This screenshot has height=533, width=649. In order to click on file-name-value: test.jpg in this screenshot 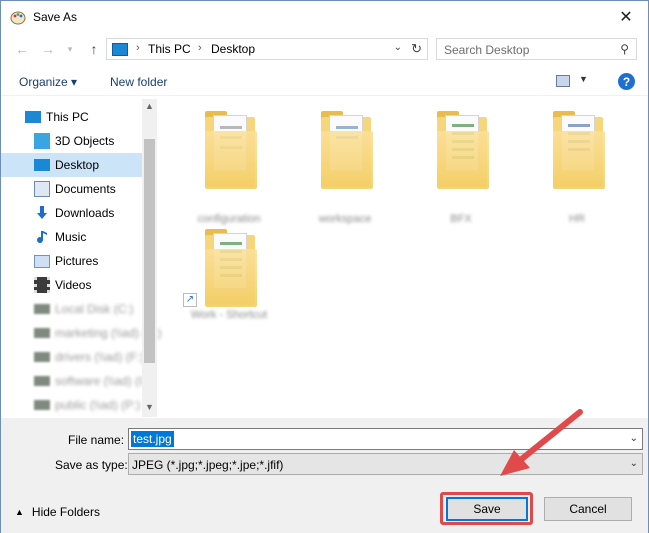, I will do `click(152, 439)`.